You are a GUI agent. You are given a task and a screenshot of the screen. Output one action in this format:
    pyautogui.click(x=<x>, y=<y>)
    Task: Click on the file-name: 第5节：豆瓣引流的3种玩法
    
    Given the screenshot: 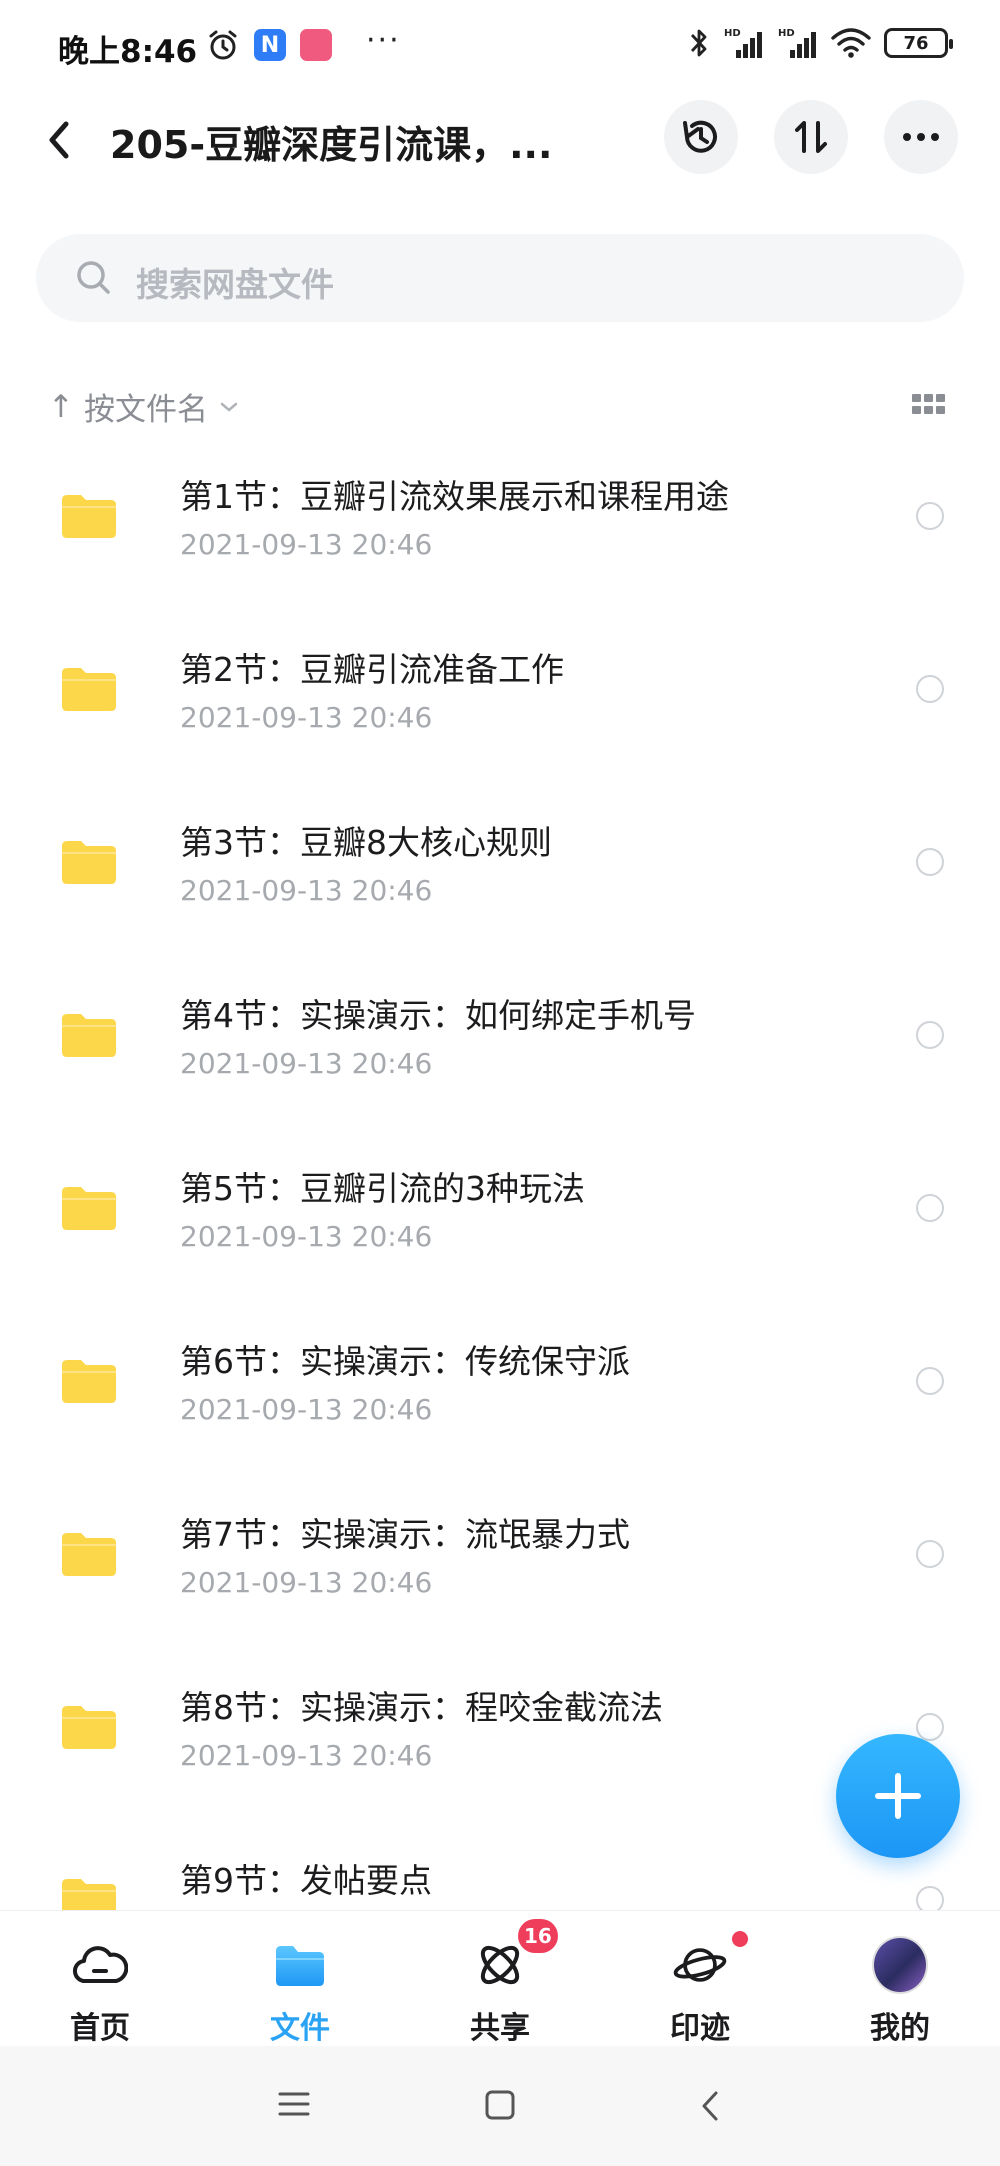 What is the action you would take?
    pyautogui.click(x=382, y=1188)
    